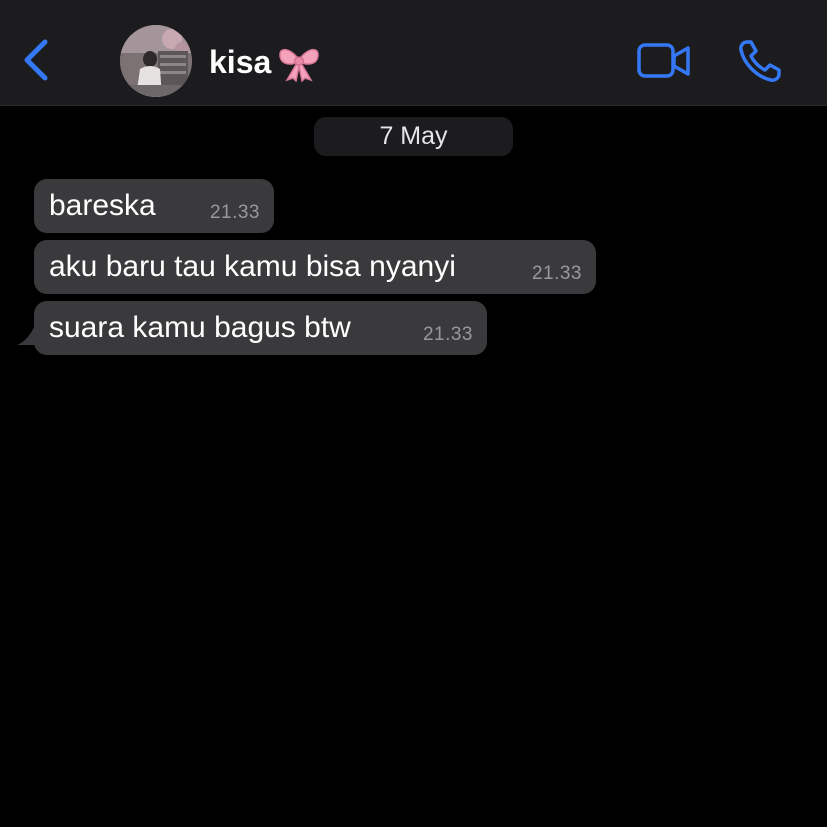 The image size is (827, 827). What do you see at coordinates (413, 53) in the screenshot?
I see `chat-header: kisa` at bounding box center [413, 53].